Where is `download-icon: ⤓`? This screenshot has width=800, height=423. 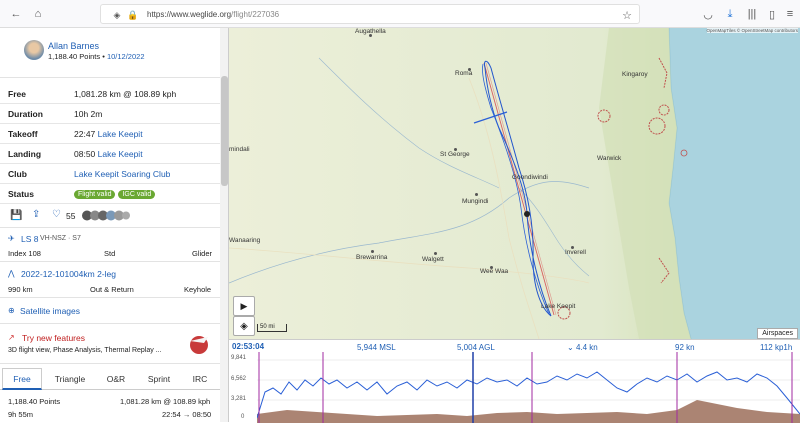 download-icon: ⤓ is located at coordinates (730, 14).